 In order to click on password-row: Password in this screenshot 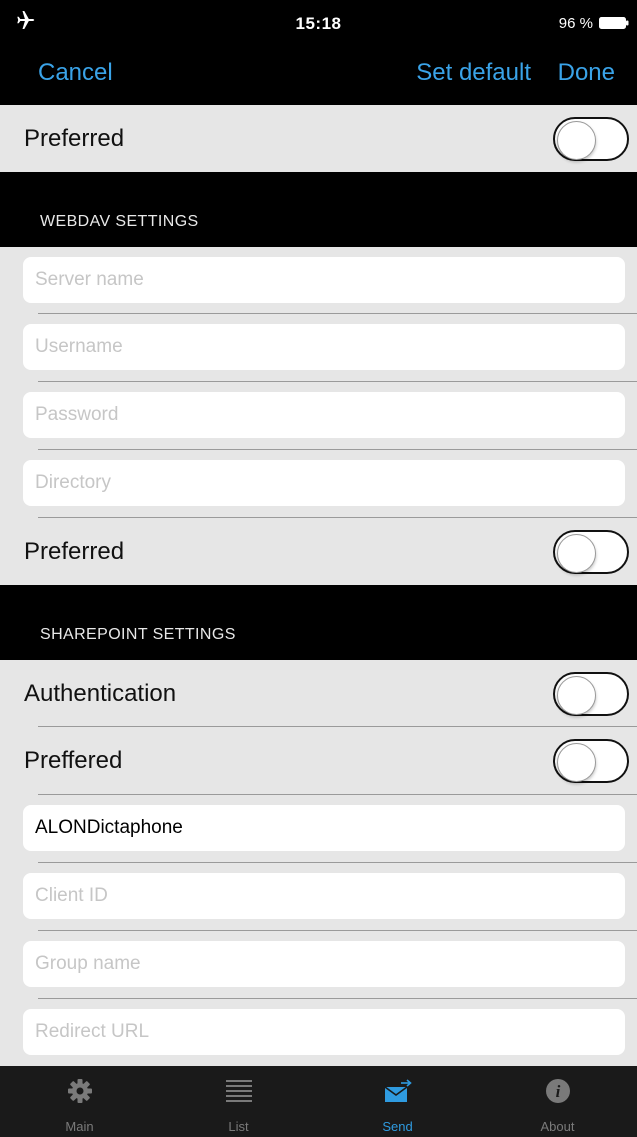, I will do `click(318, 416)`.